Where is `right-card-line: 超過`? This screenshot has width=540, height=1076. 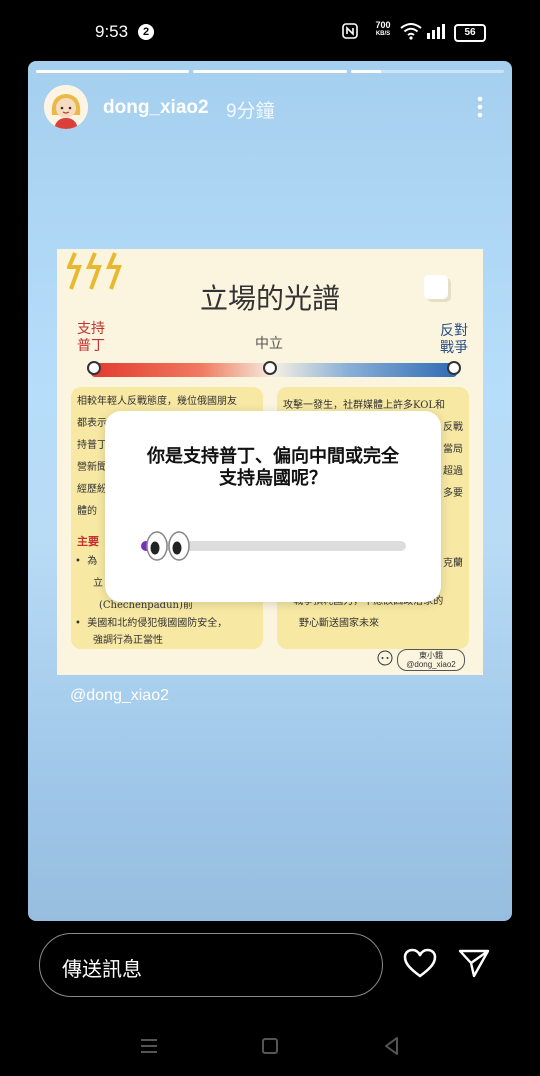 right-card-line: 超過 is located at coordinates (453, 471).